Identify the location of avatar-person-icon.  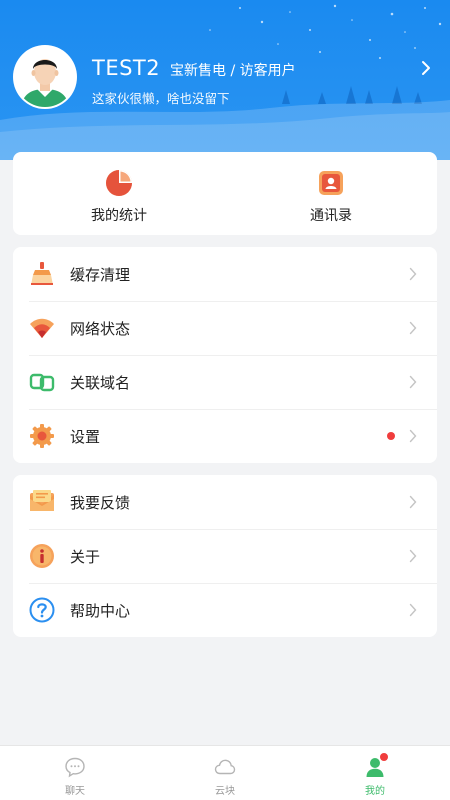
(45, 77).